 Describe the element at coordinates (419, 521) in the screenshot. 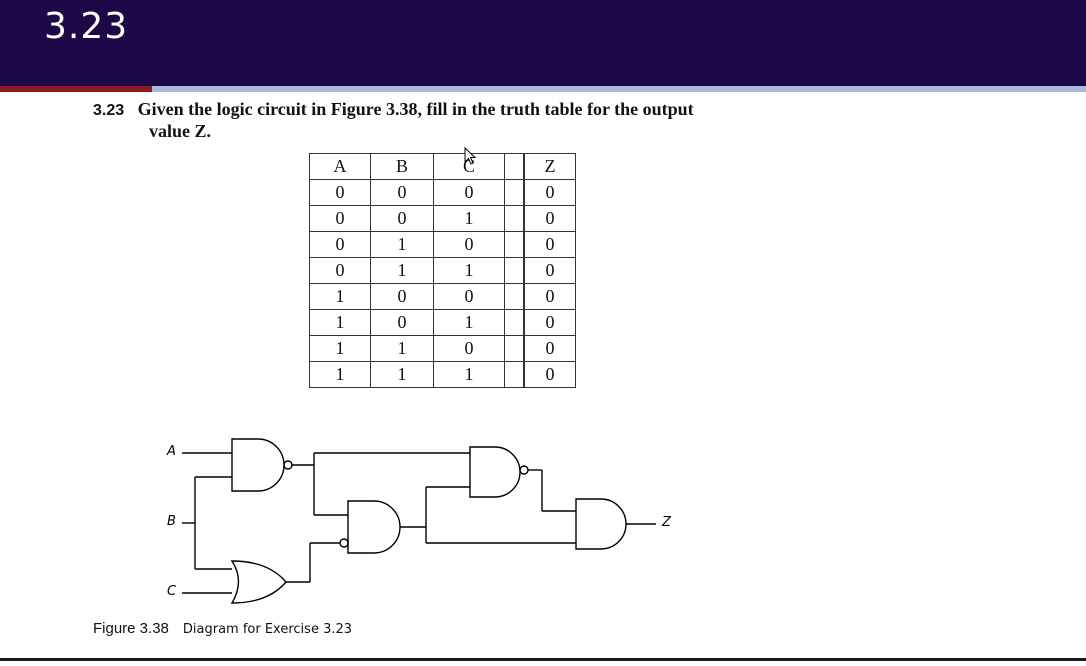

I see `logic-circuit-diagram` at that location.